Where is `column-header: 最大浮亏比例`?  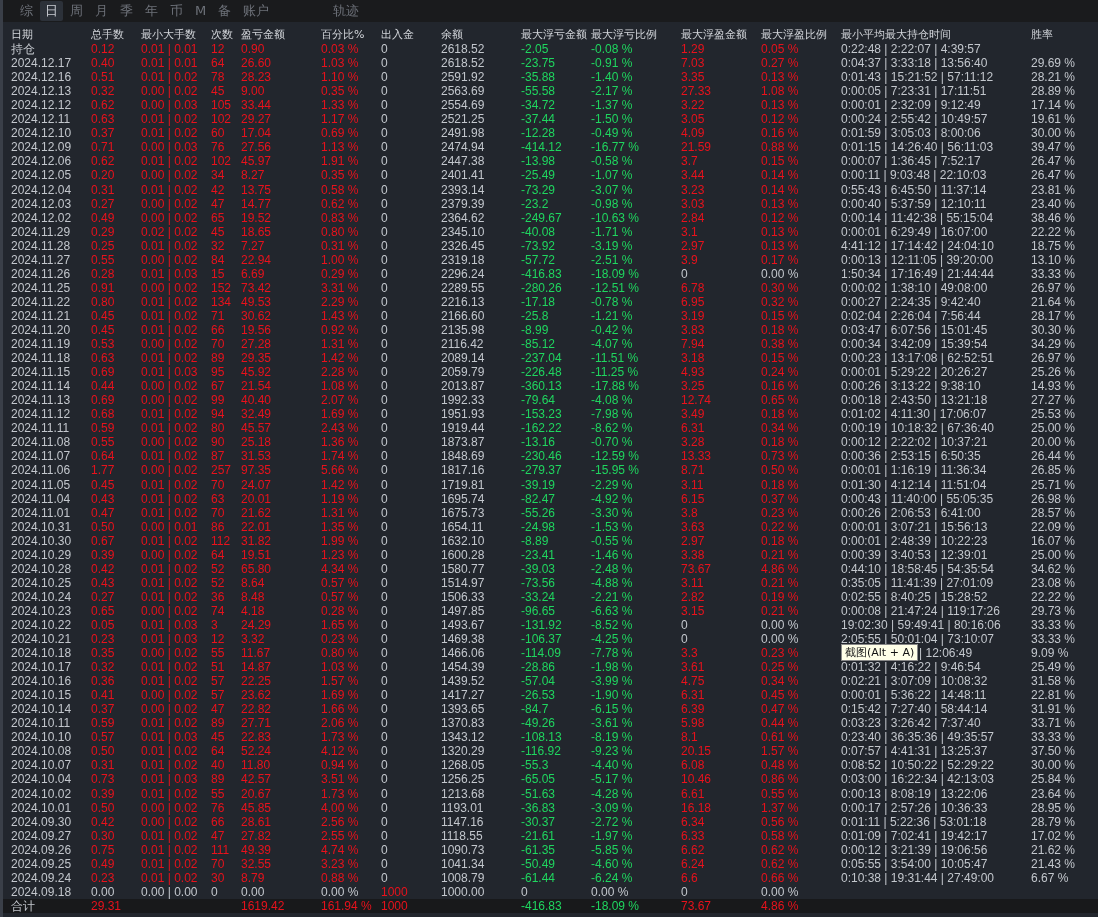
column-header: 最大浮亏比例 is located at coordinates (624, 35).